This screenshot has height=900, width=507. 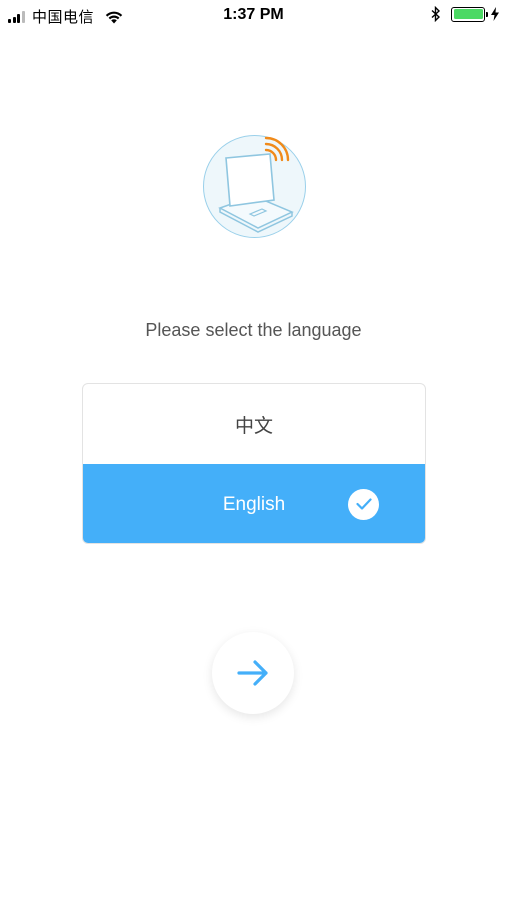 I want to click on language-option-label: English, so click(x=254, y=504).